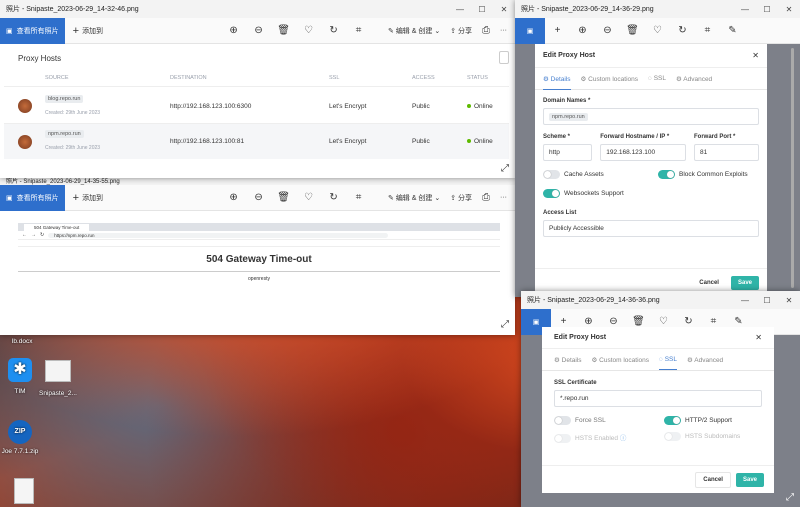 The image size is (800, 507). What do you see at coordinates (57, 227) in the screenshot?
I see `browser-tab: 504 Gateway Time-out` at bounding box center [57, 227].